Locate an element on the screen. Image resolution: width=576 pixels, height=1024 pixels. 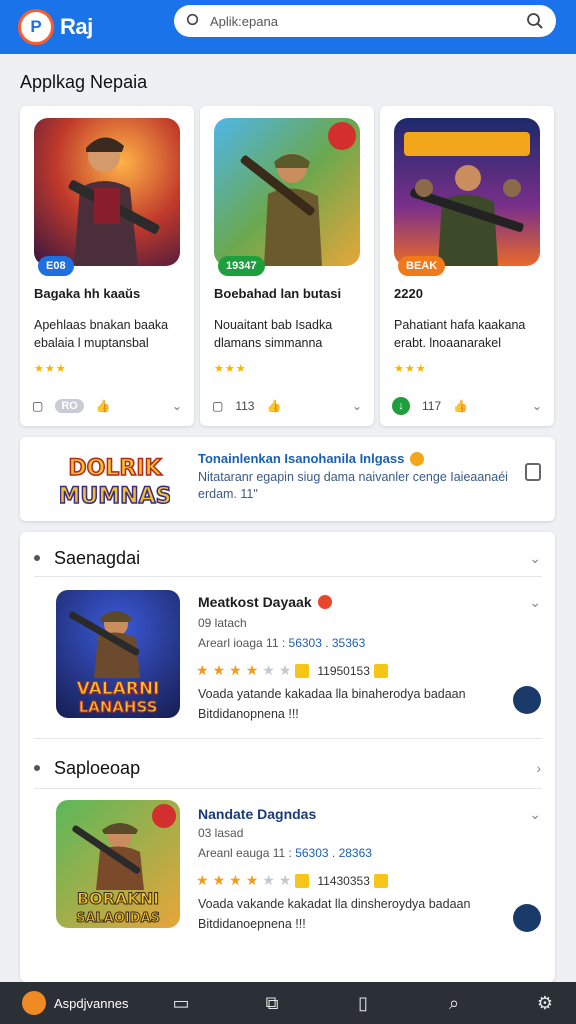
search-submit-icon is located at coordinates (535, 21).